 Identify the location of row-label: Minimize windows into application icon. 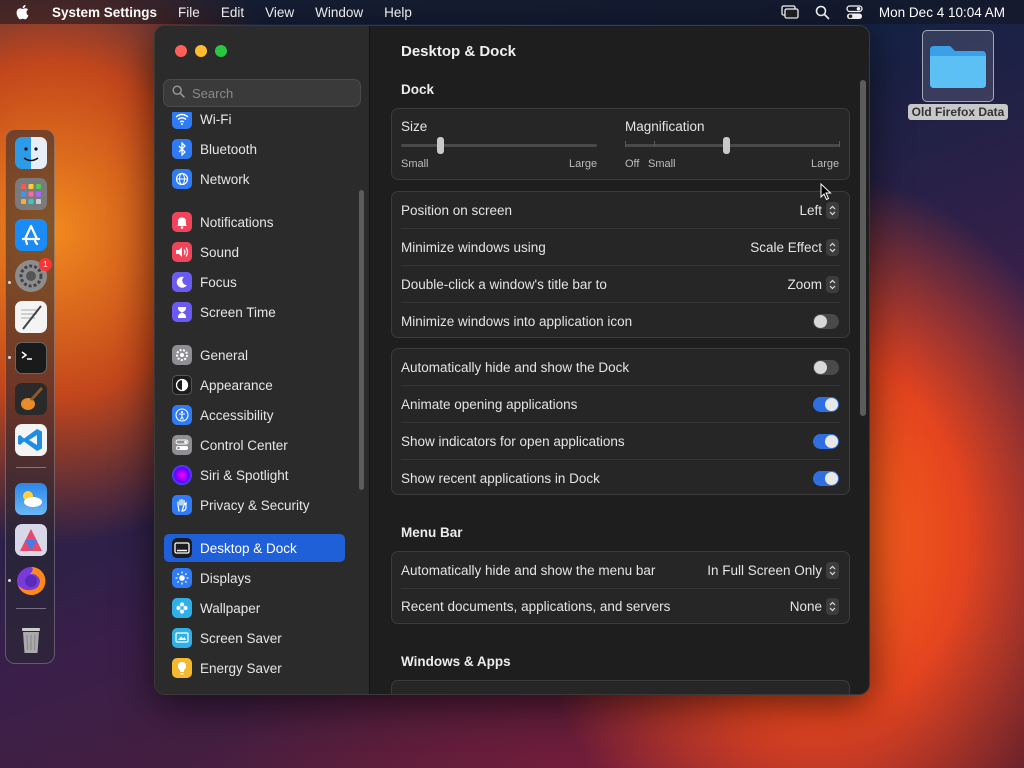
(517, 321).